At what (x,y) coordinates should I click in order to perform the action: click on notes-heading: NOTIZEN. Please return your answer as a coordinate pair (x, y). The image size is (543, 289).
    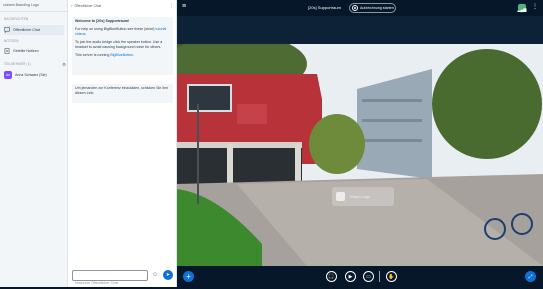
    Looking at the image, I should click on (11, 41).